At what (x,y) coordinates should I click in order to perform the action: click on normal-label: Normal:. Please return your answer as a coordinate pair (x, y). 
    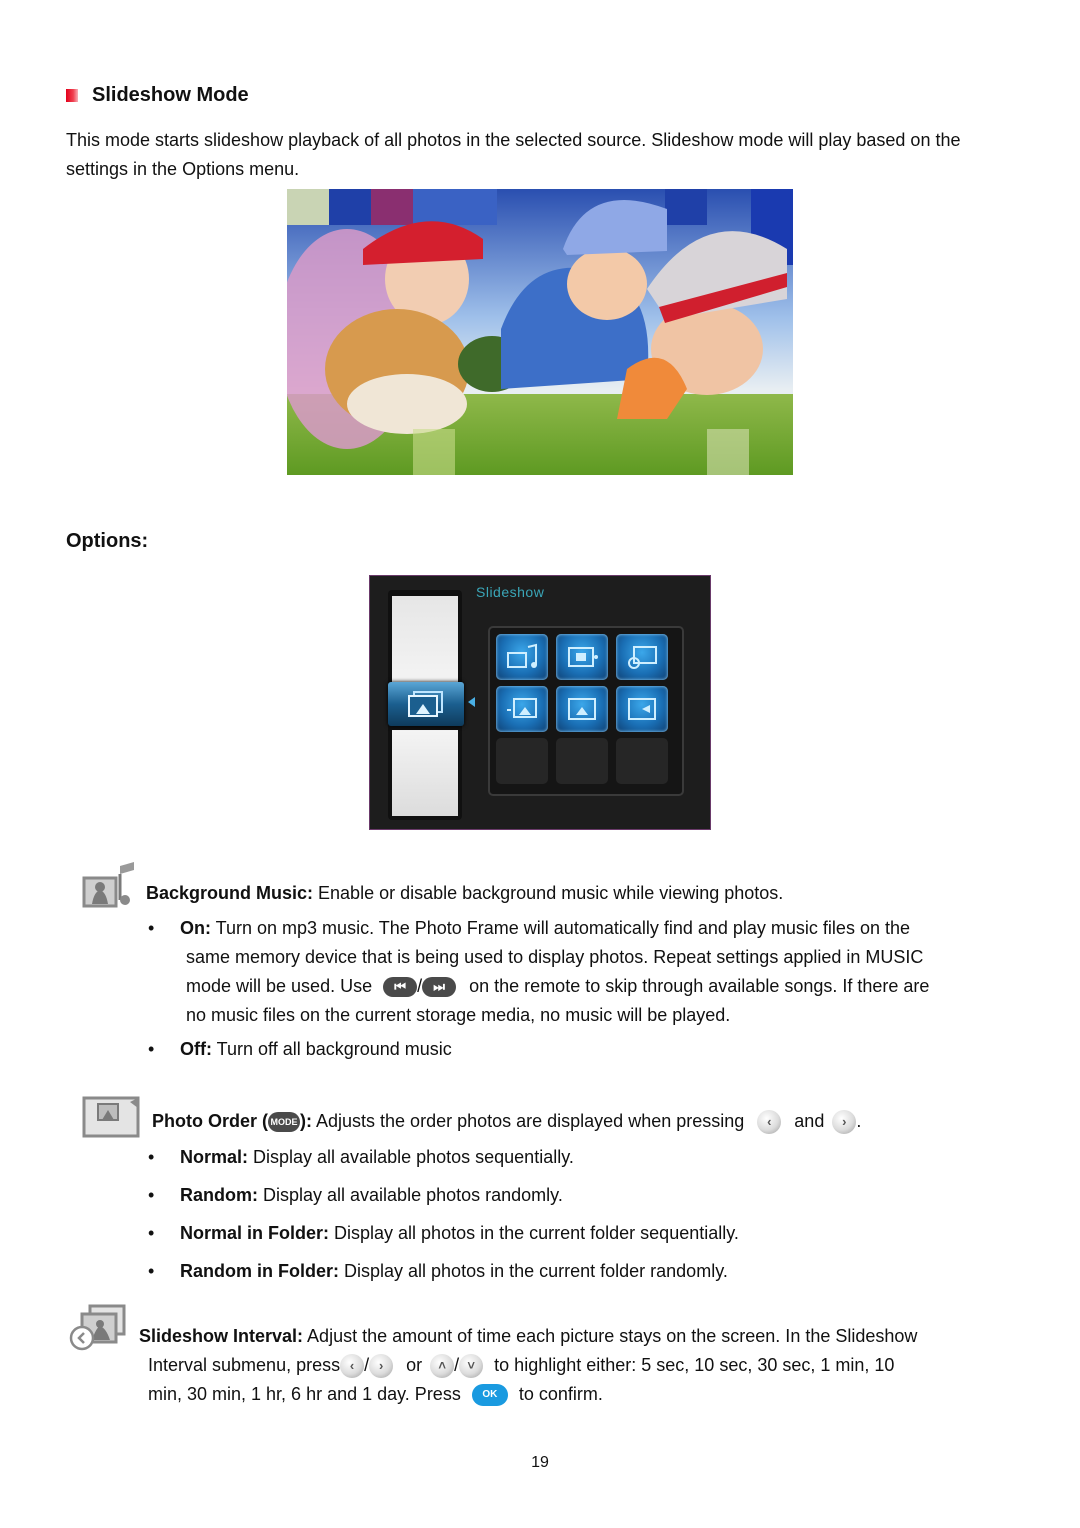
    Looking at the image, I should click on (214, 1157).